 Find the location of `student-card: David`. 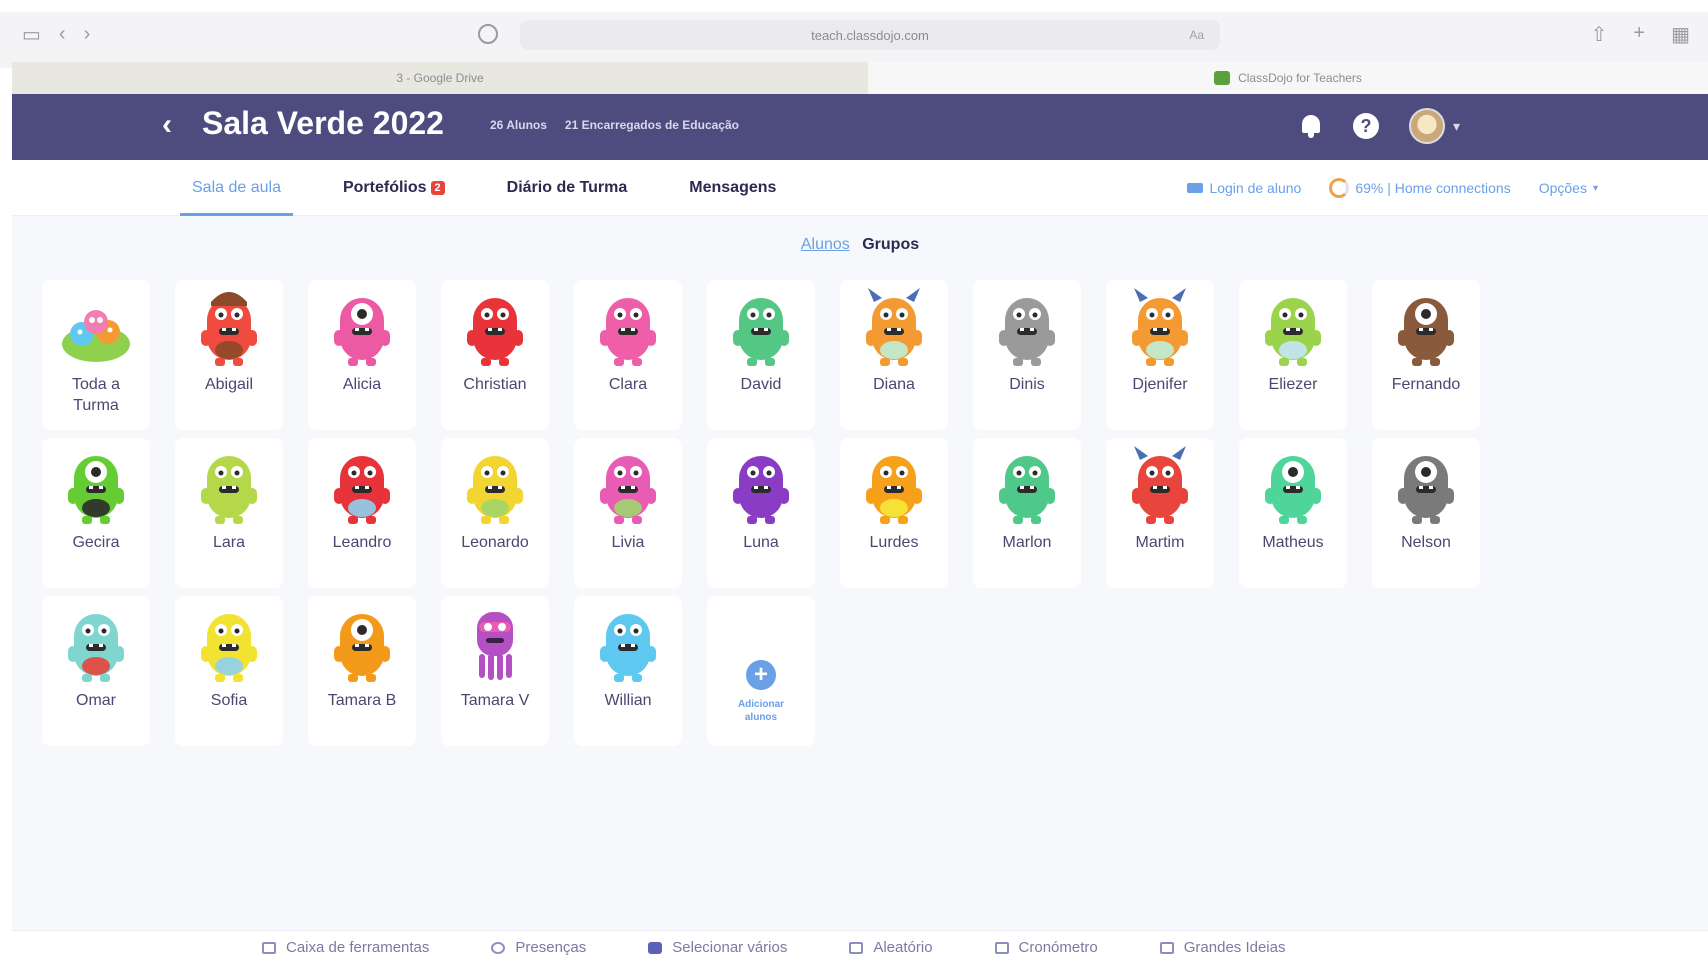

student-card: David is located at coordinates (761, 355).